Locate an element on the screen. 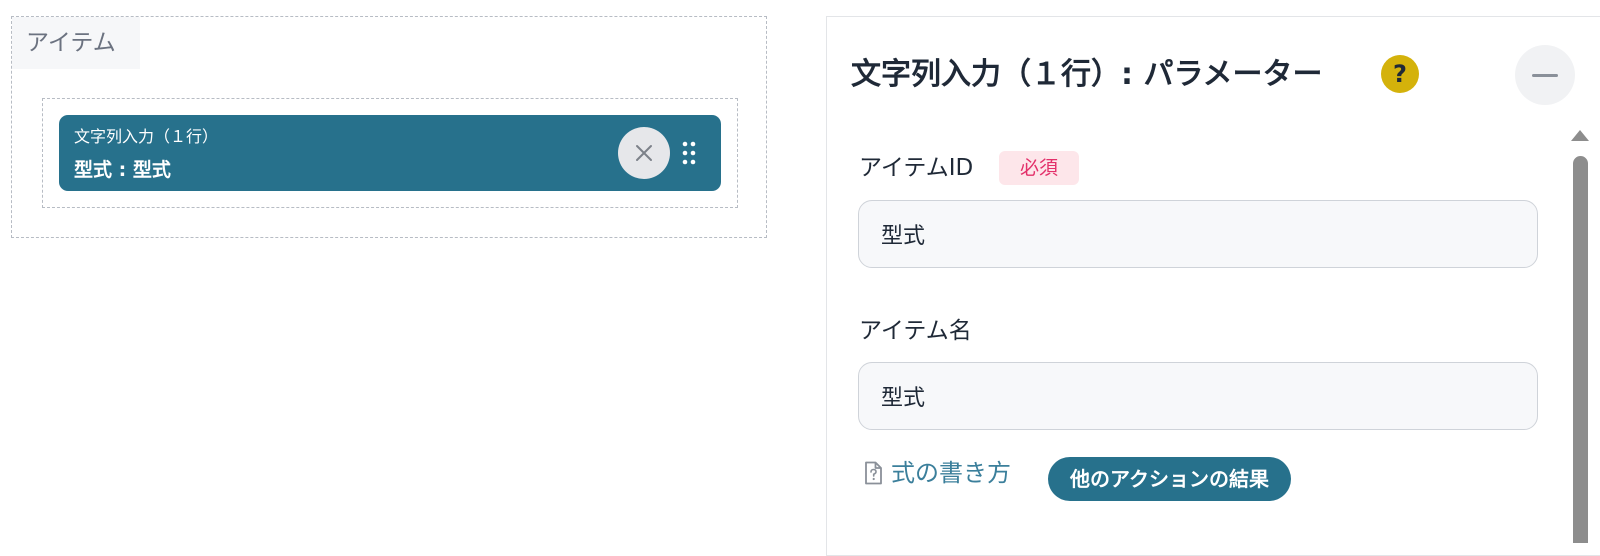  item-card: 文字列入力（１行） 型式 : 型式 is located at coordinates (390, 153).